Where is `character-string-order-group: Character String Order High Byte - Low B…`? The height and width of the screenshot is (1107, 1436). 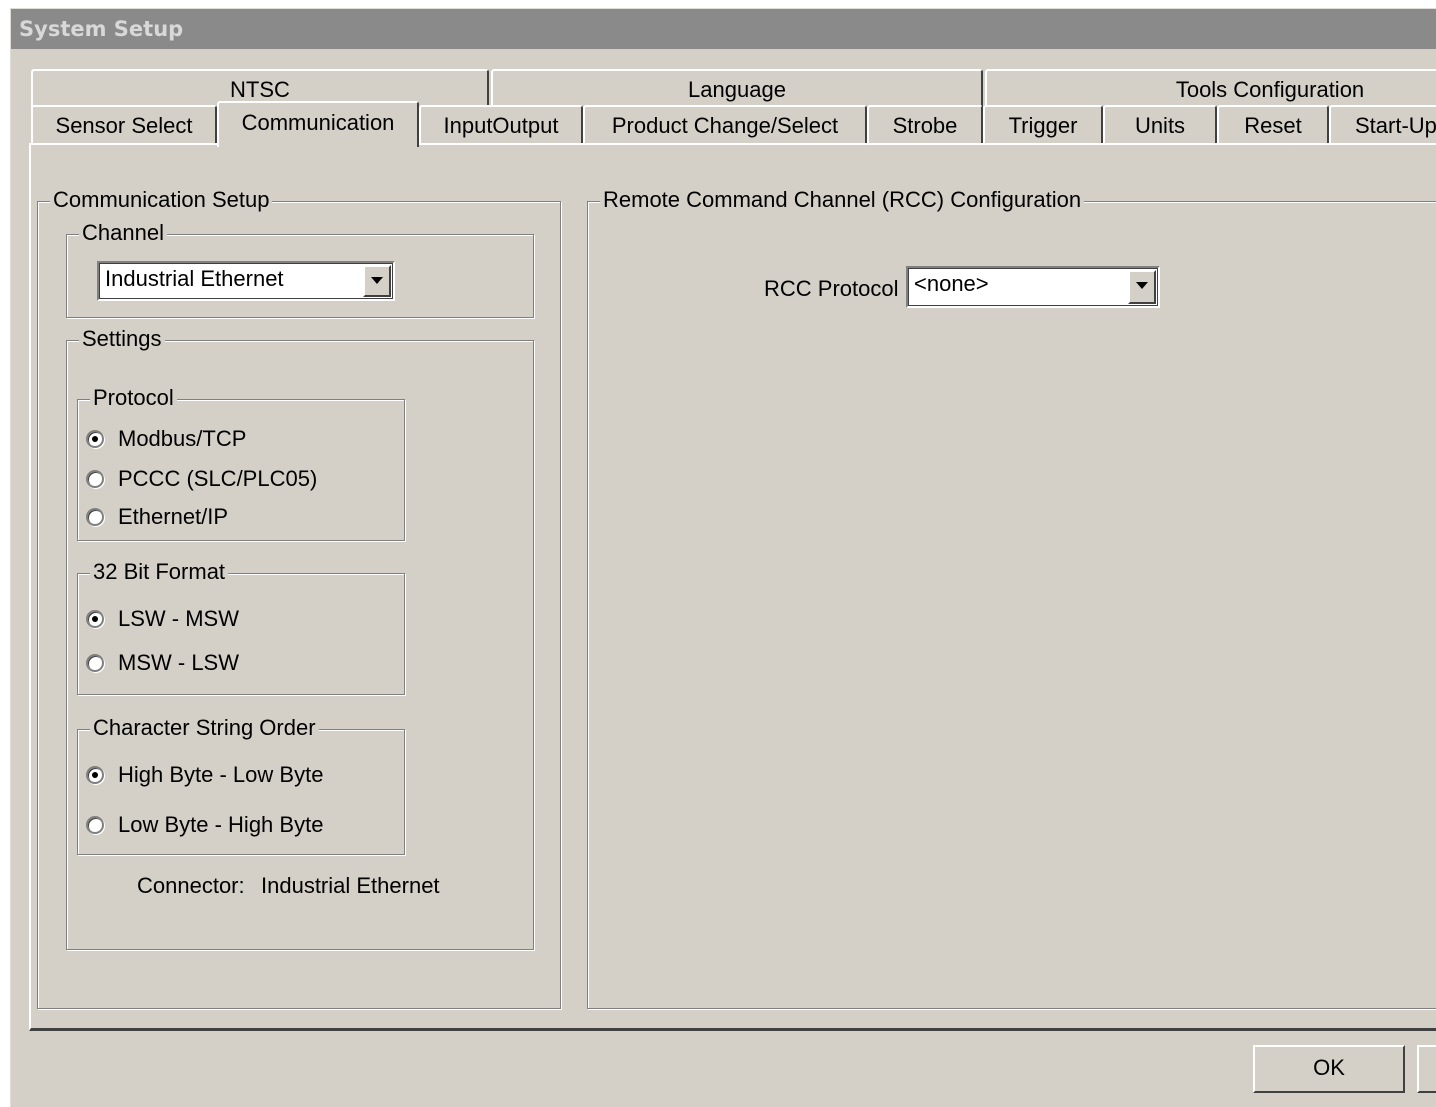 character-string-order-group: Character String Order High Byte - Low B… is located at coordinates (241, 785).